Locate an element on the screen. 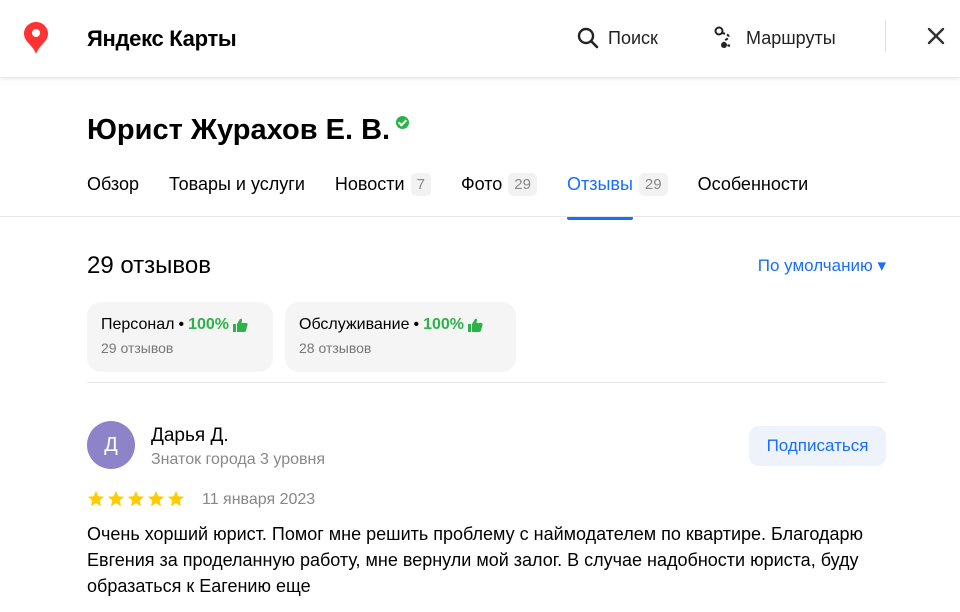  aspect-header: Персонал • 100% is located at coordinates (180, 325).